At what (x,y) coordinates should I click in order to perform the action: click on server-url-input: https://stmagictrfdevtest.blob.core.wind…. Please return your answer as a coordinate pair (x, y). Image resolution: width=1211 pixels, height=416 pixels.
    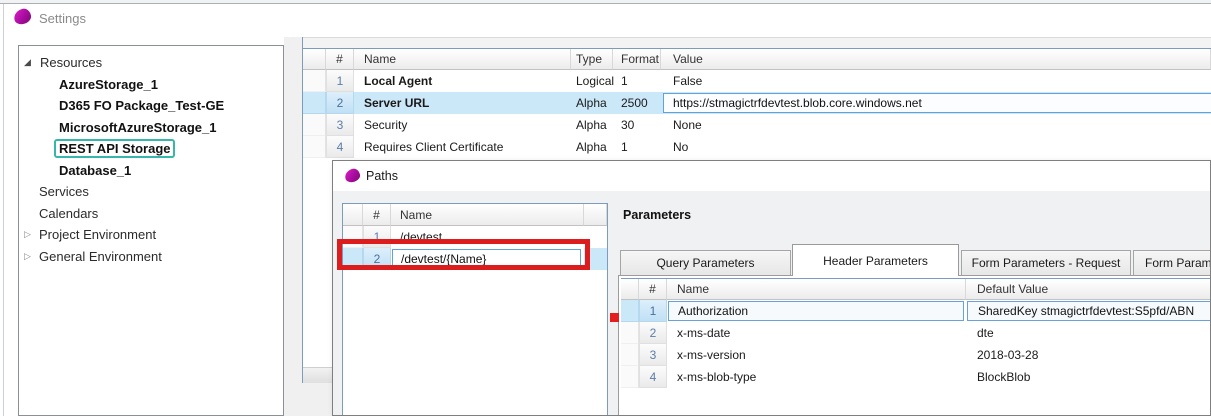
    Looking at the image, I should click on (937, 103).